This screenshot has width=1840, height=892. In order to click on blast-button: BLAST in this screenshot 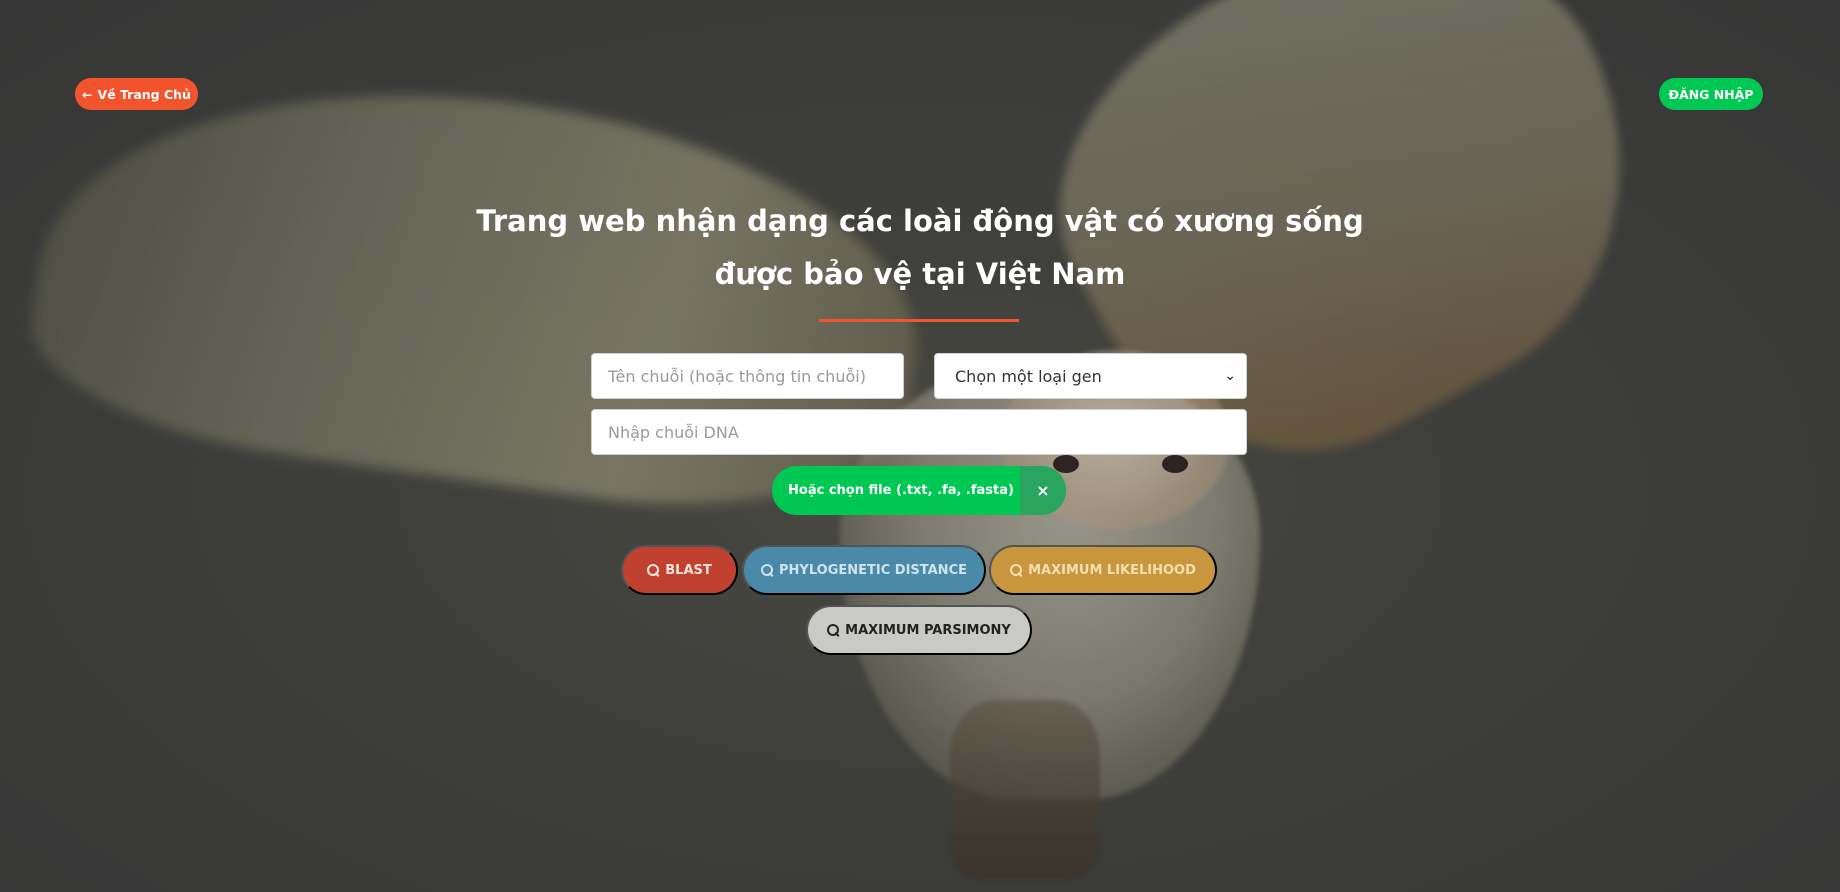, I will do `click(679, 570)`.